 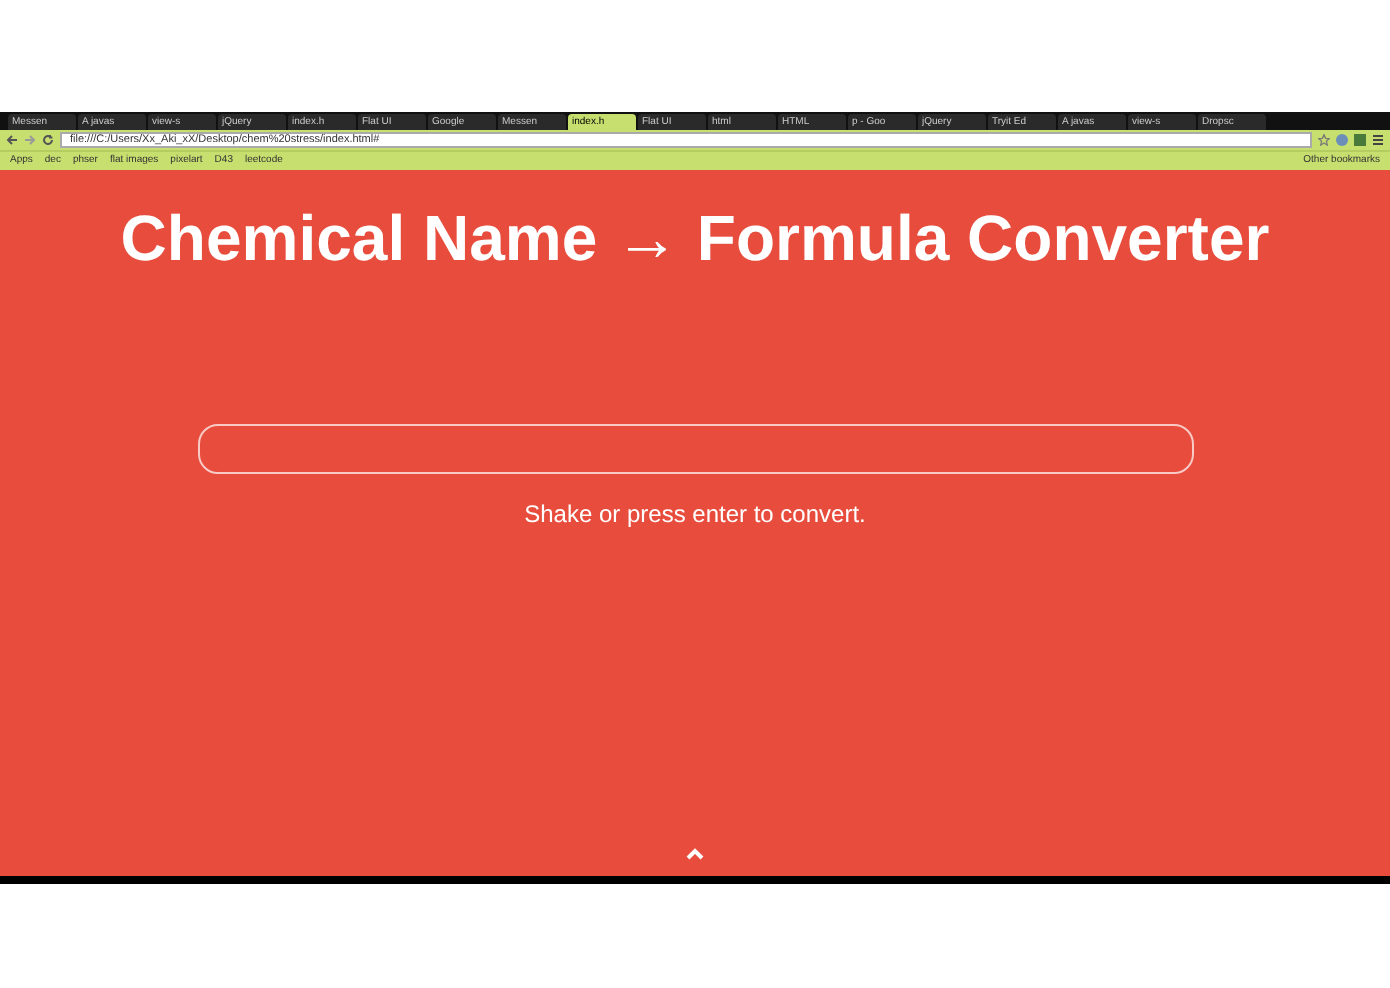 What do you see at coordinates (695, 449) in the screenshot?
I see `input-field` at bounding box center [695, 449].